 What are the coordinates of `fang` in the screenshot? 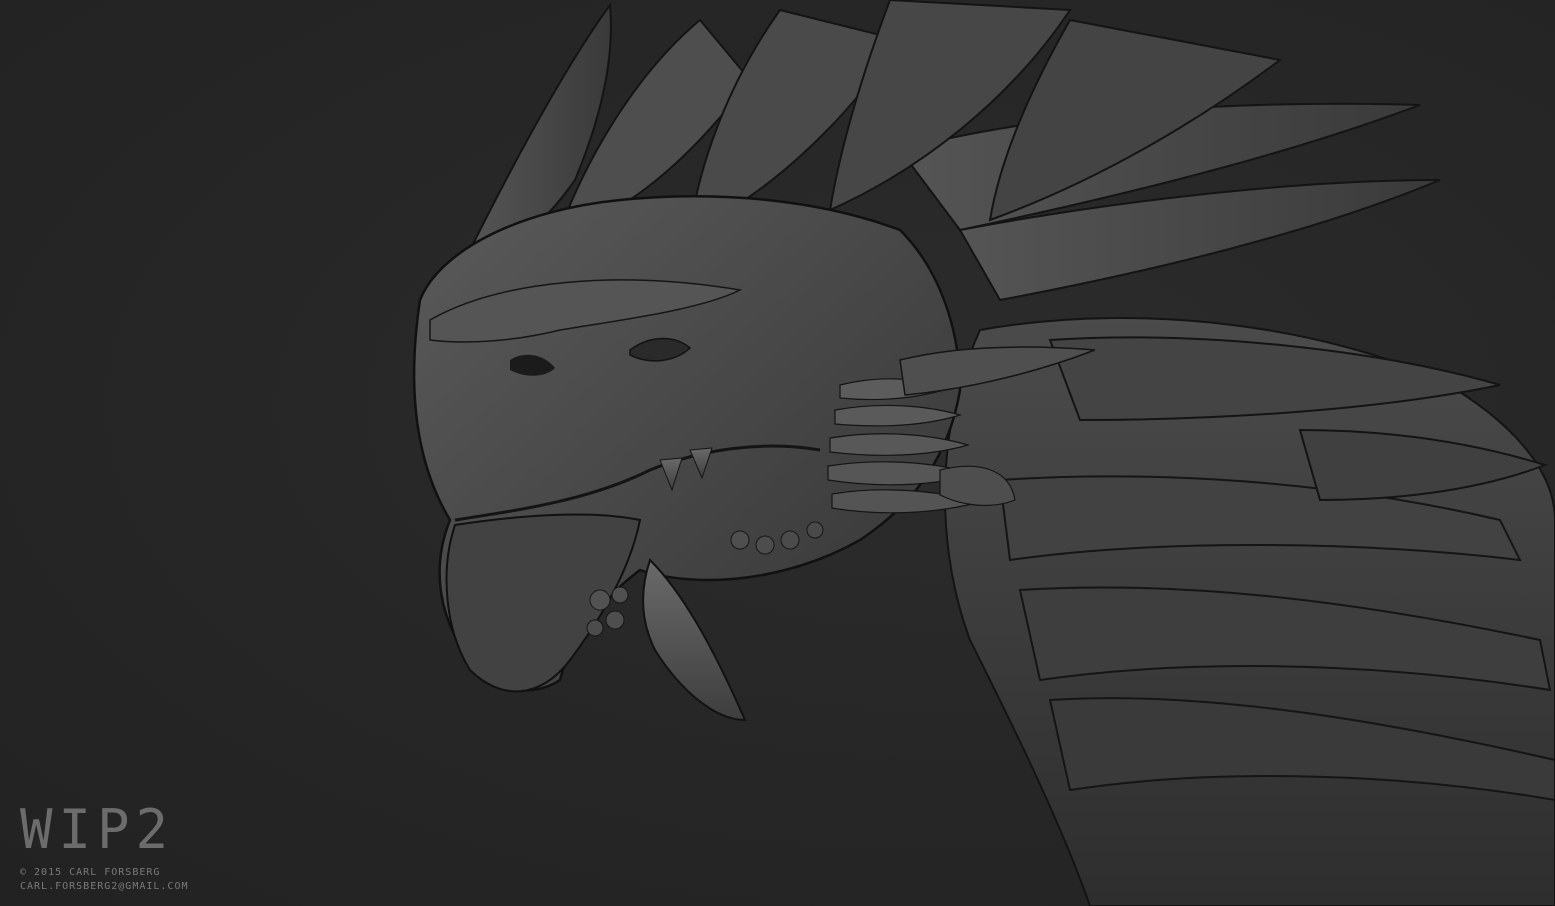 It's located at (694, 640).